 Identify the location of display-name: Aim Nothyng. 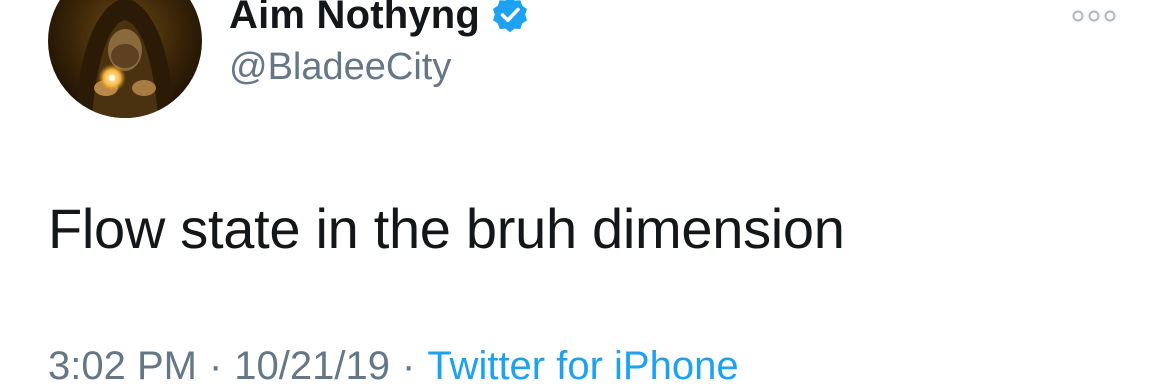
(354, 19).